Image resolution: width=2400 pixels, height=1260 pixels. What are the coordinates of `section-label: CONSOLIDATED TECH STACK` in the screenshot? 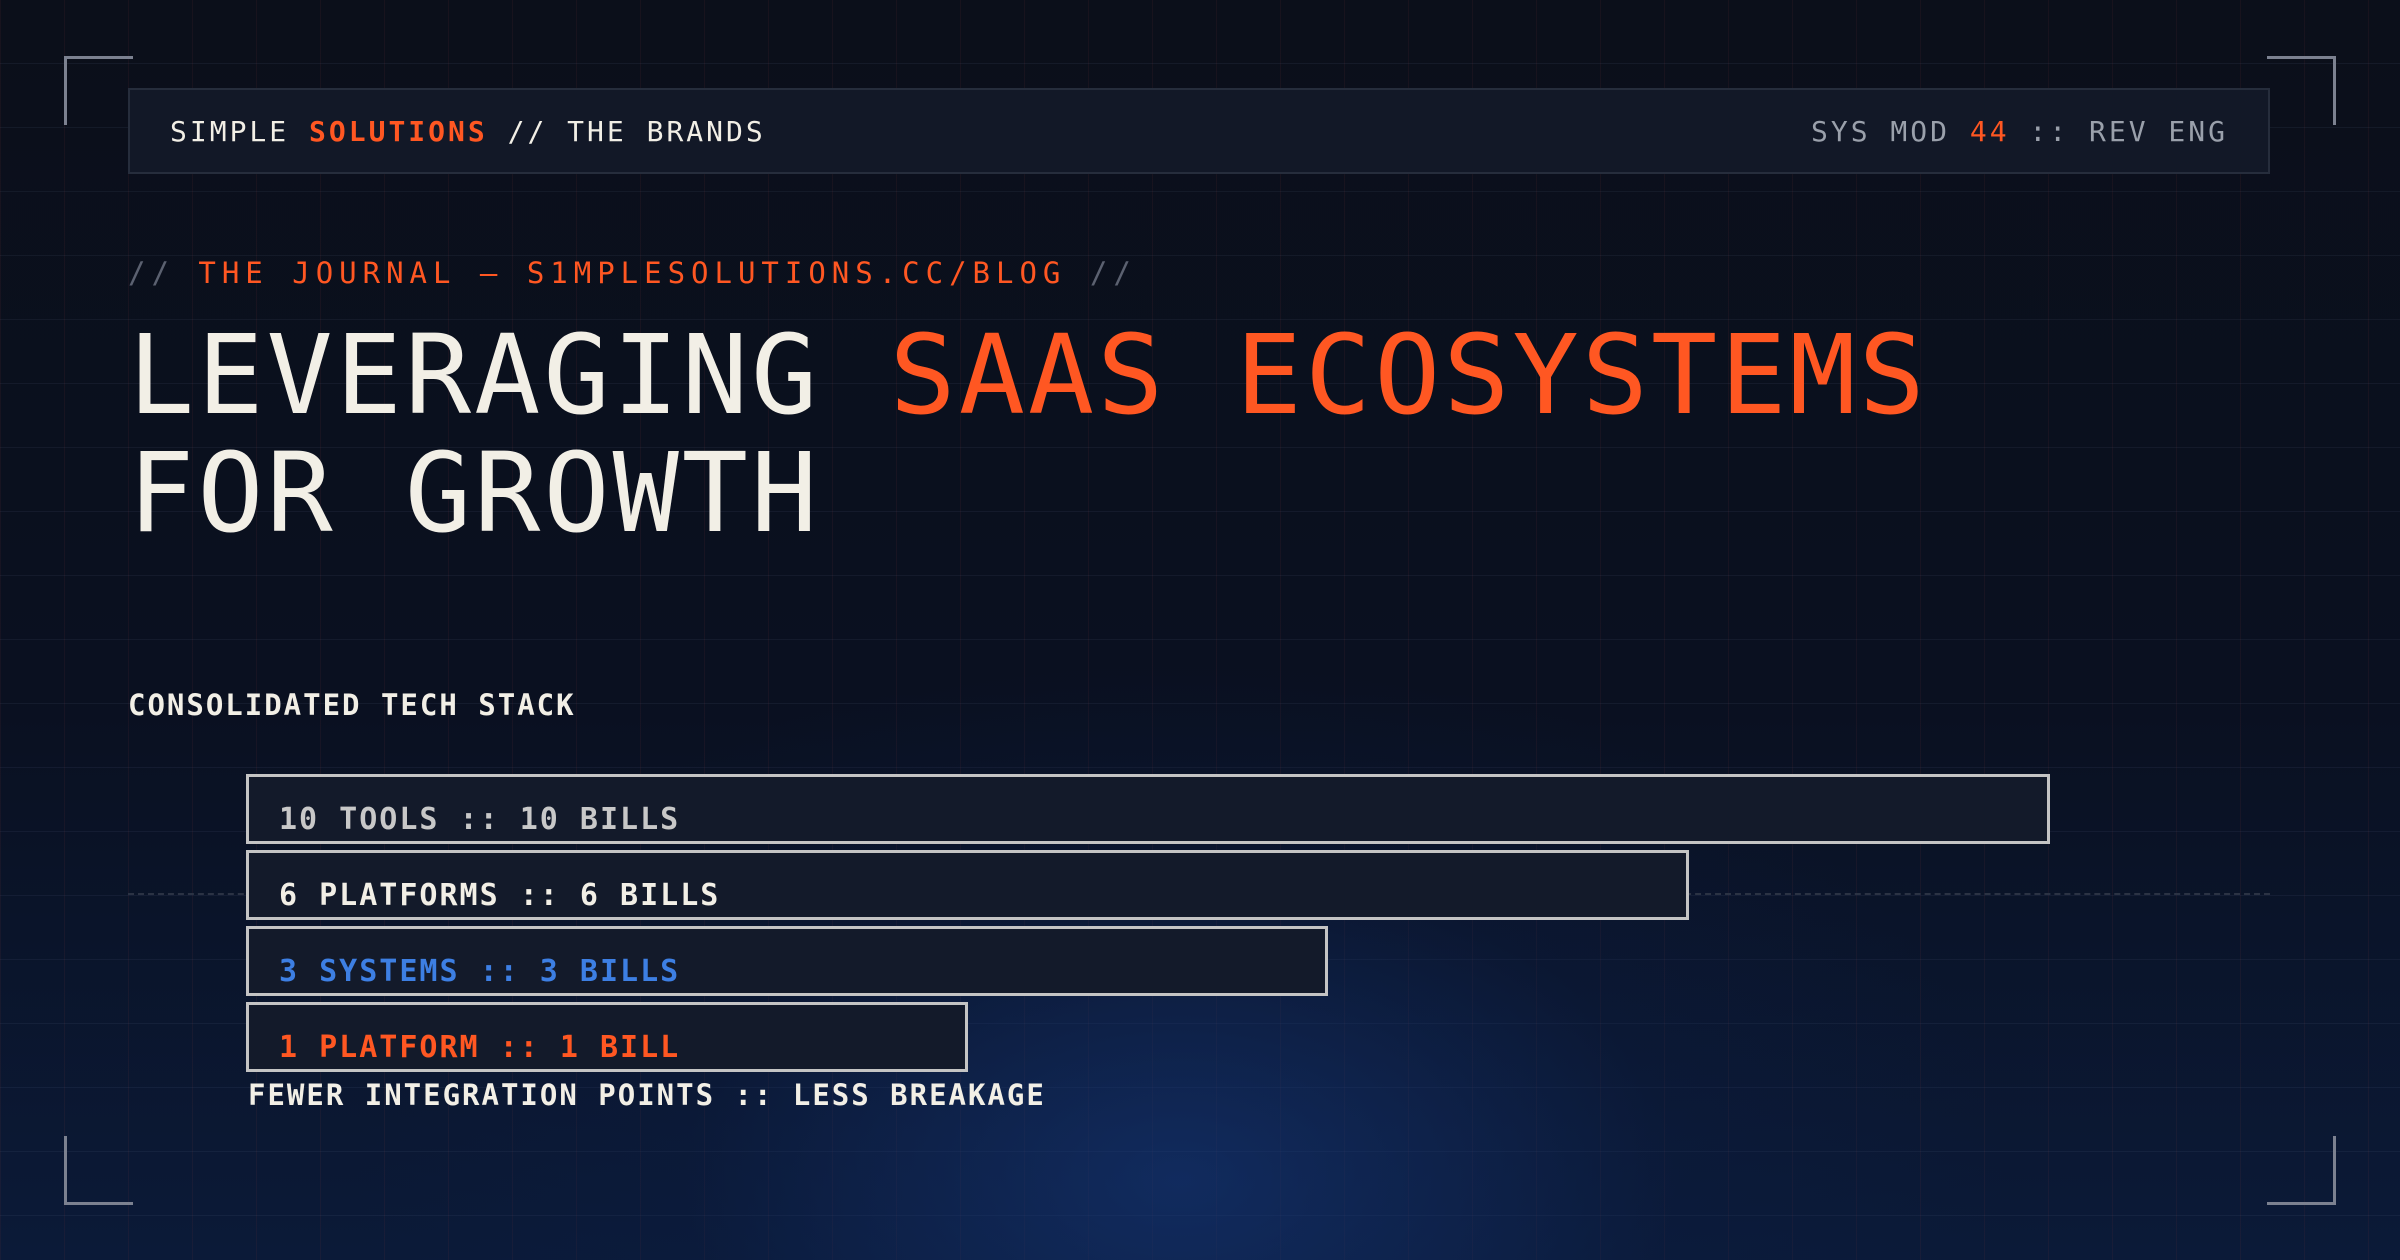 It's located at (352, 705).